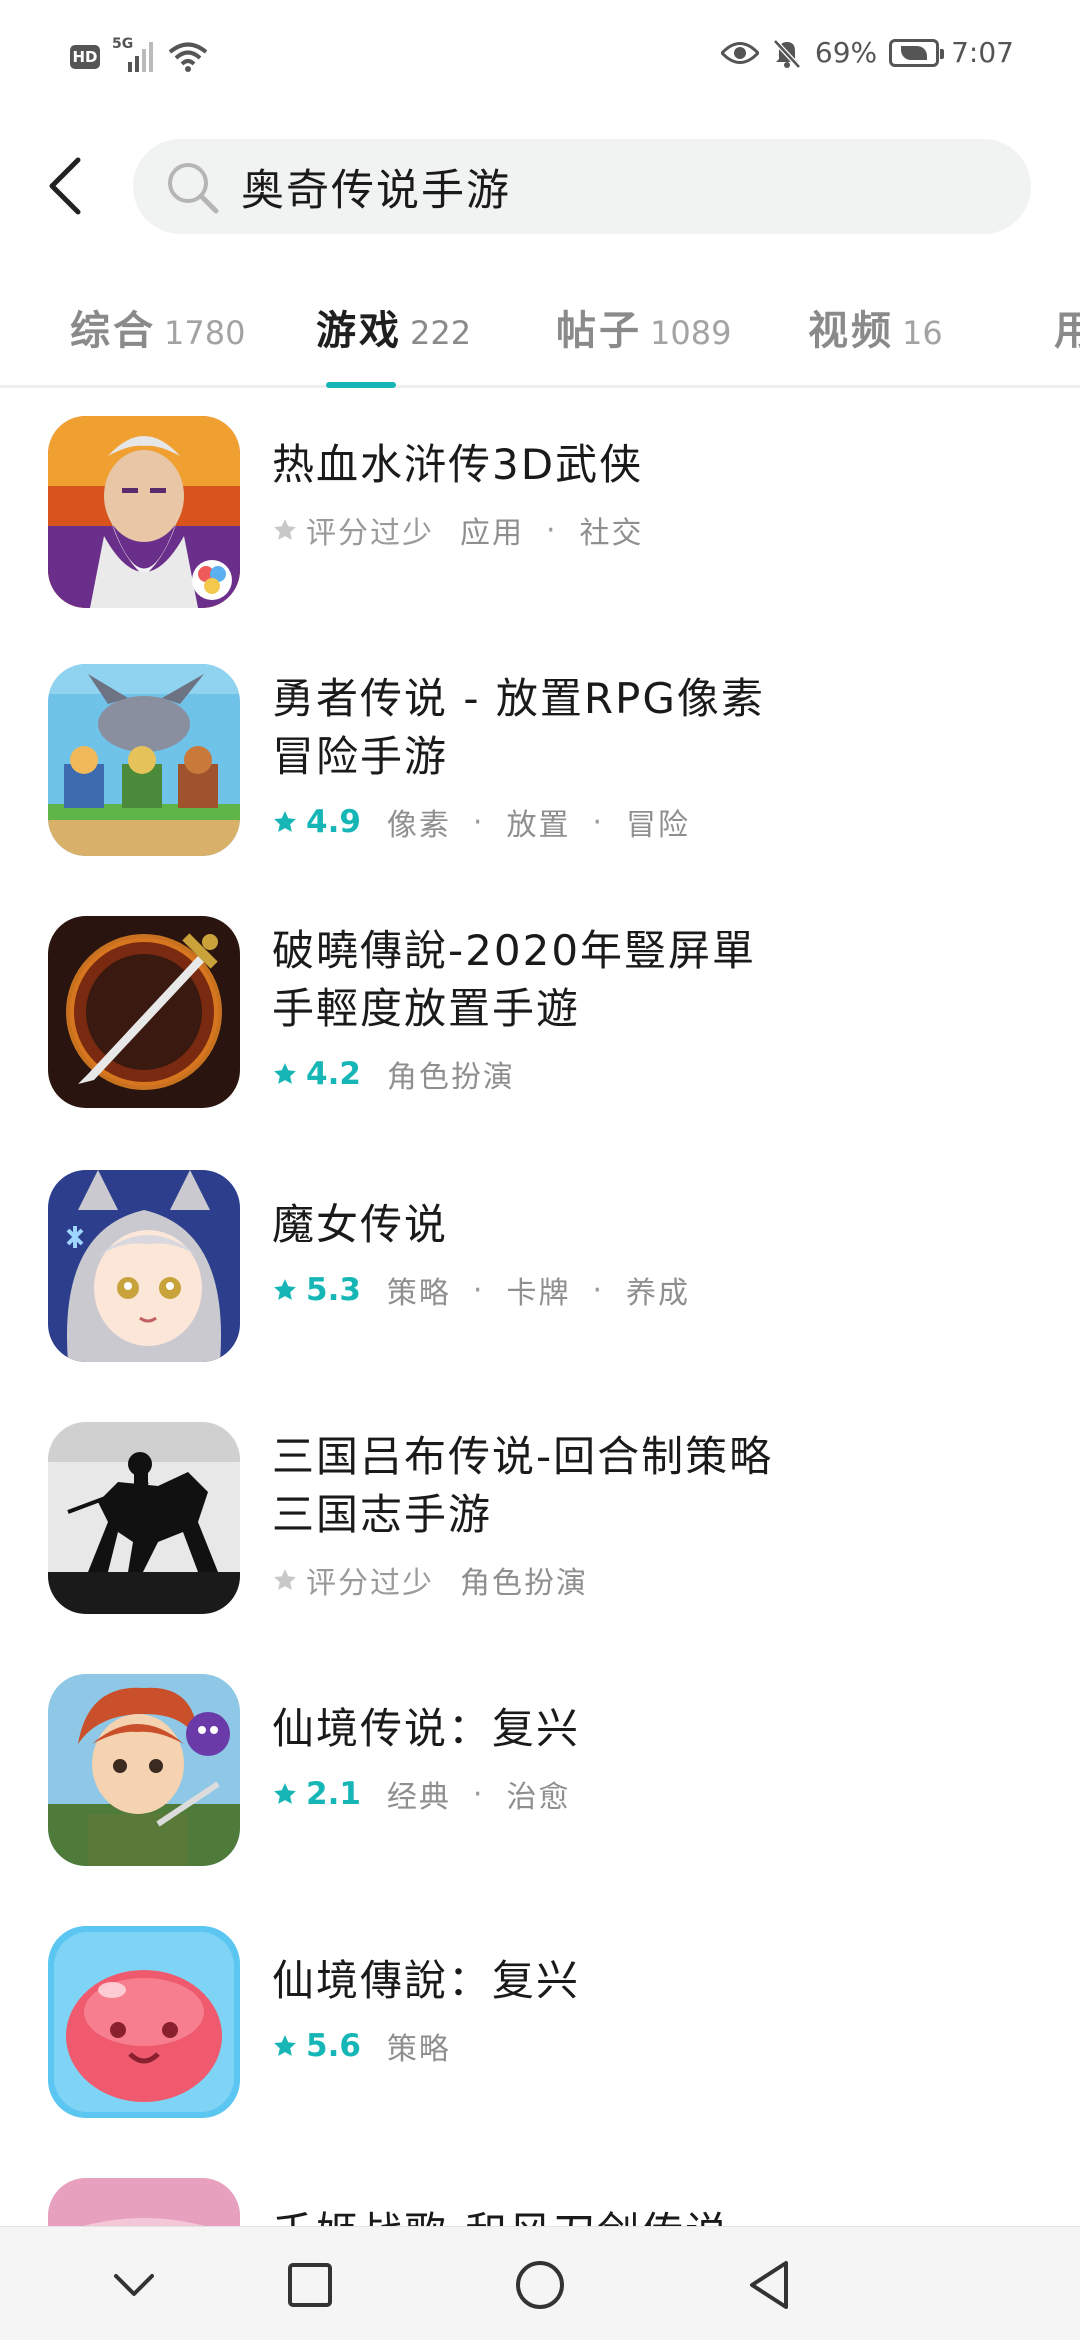 The image size is (1080, 2340). I want to click on item-info: 千姬战歌-和风刀剑传说, so click(532, 2215).